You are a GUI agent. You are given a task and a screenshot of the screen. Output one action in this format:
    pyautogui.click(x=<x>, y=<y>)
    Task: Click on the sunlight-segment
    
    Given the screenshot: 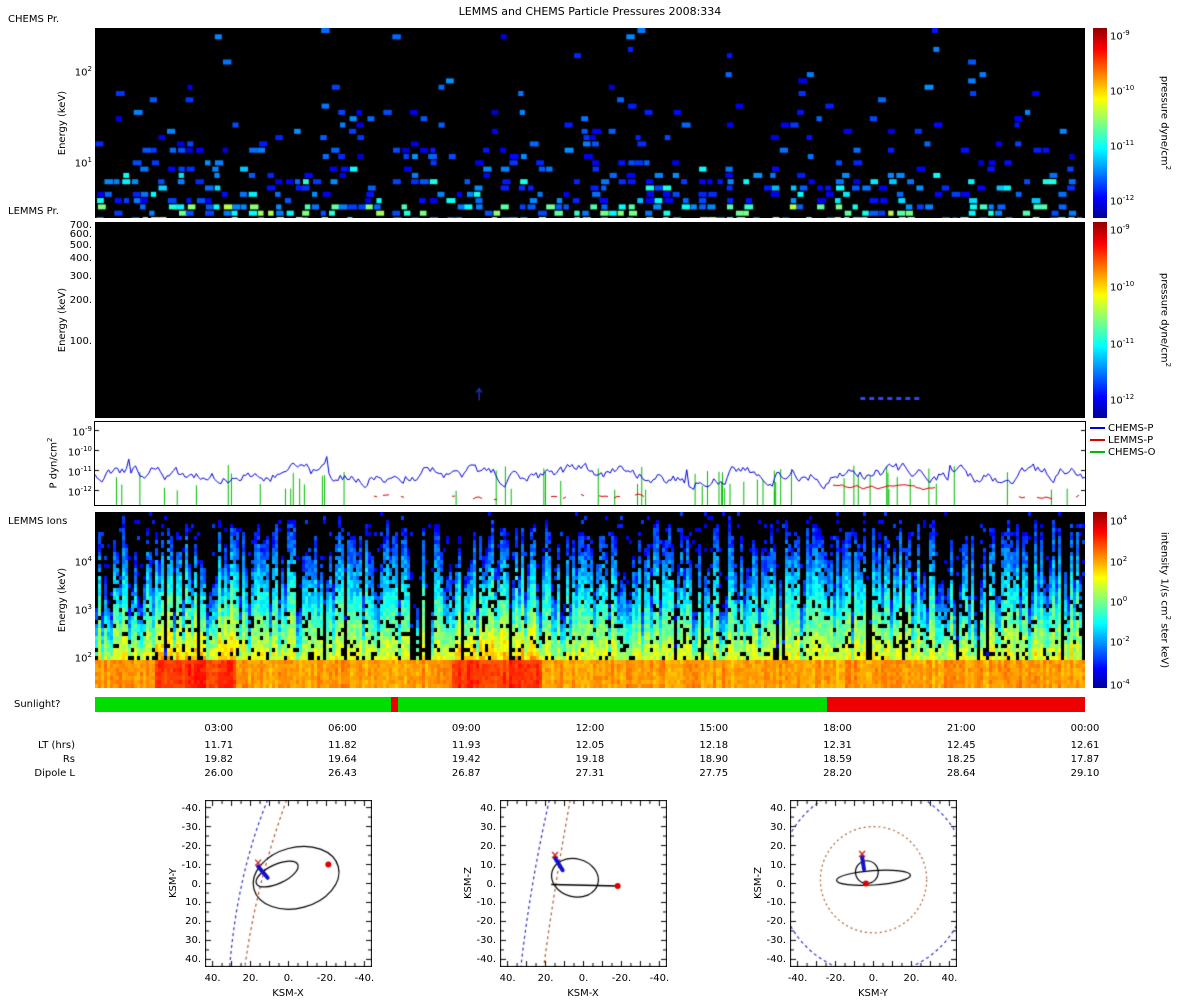 What is the action you would take?
    pyautogui.click(x=461, y=704)
    